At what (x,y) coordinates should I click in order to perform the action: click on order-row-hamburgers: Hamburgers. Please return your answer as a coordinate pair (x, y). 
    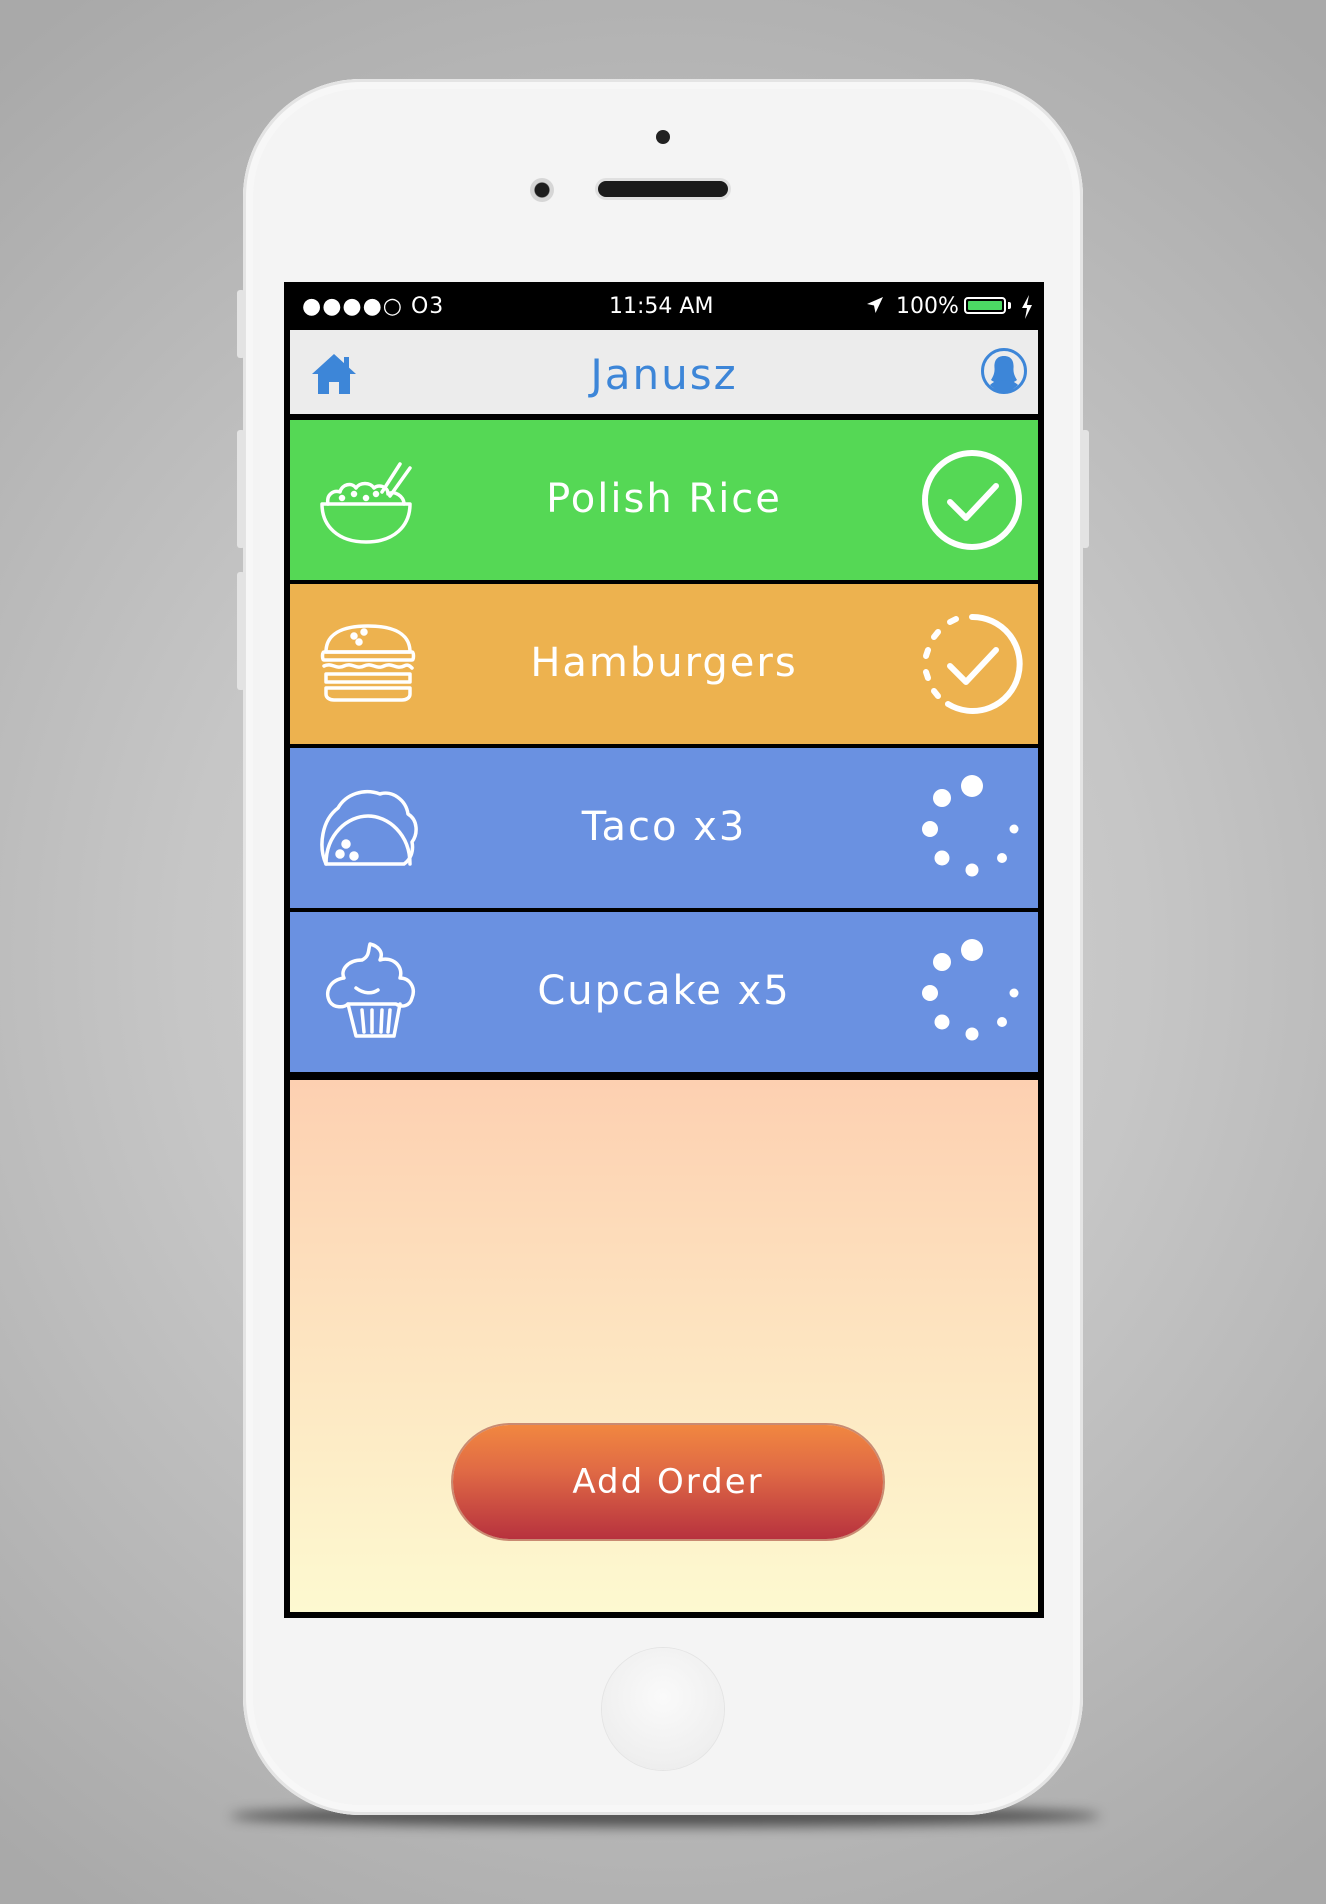
    Looking at the image, I should click on (664, 664).